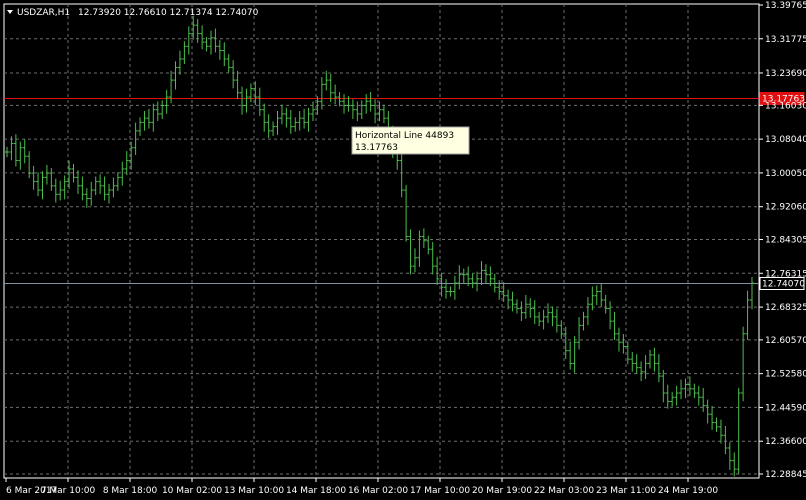  Describe the element at coordinates (440, 491) in the screenshot. I see `x-tick-label: 17 Mar 10:00` at that location.